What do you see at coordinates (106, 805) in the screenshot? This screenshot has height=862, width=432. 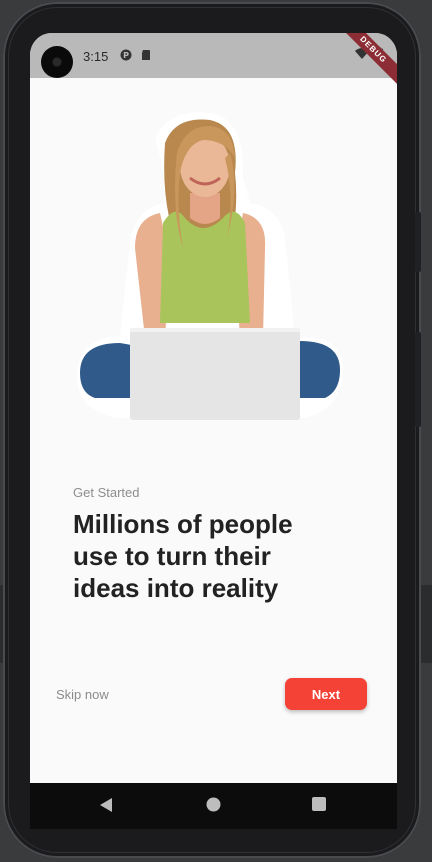 I see `back-triangle-icon` at bounding box center [106, 805].